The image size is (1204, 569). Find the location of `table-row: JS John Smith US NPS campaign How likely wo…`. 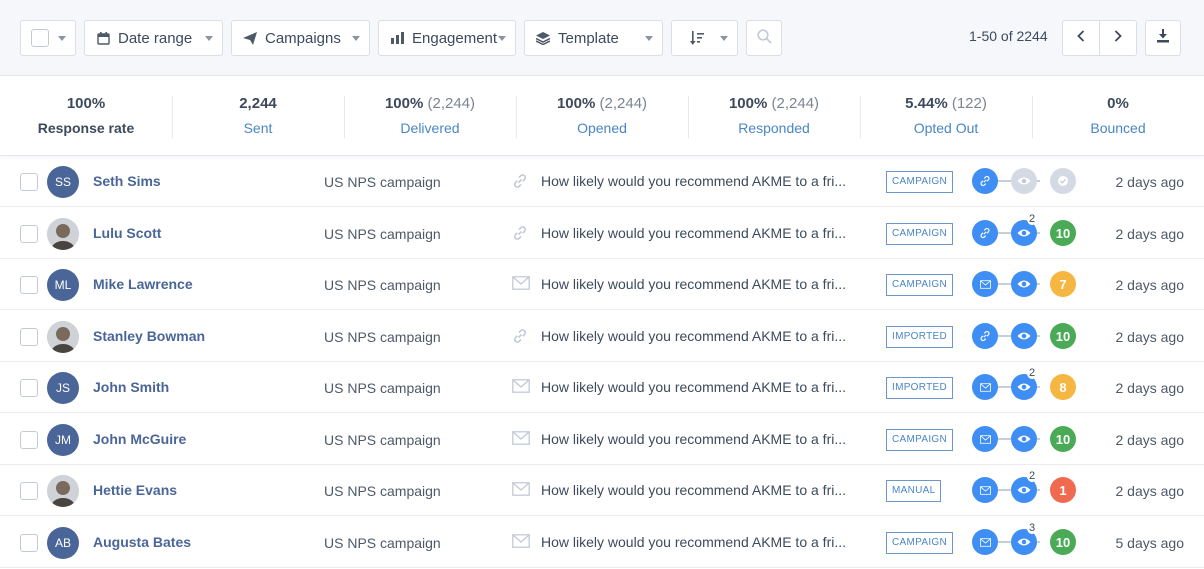

table-row: JS John Smith US NPS campaign How likely wo… is located at coordinates (602, 387).